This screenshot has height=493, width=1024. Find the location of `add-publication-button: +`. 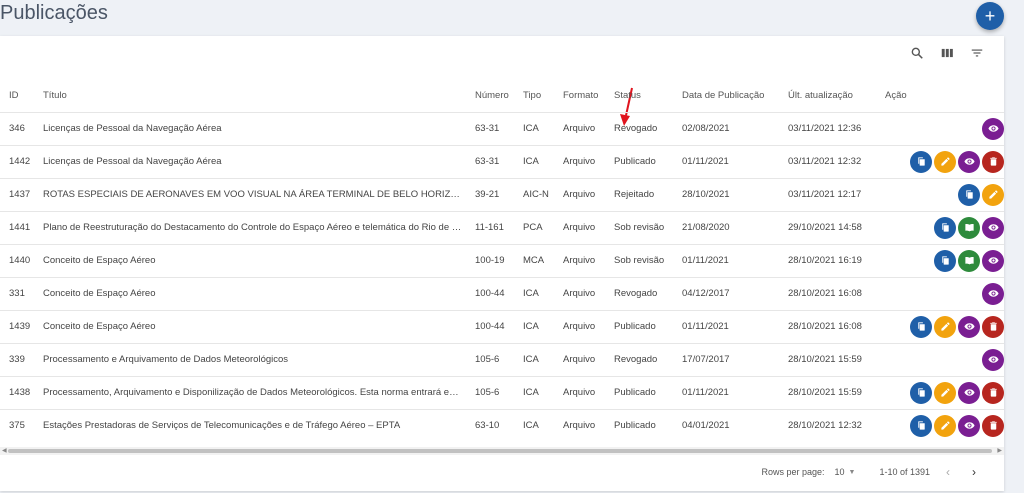

add-publication-button: + is located at coordinates (990, 16).